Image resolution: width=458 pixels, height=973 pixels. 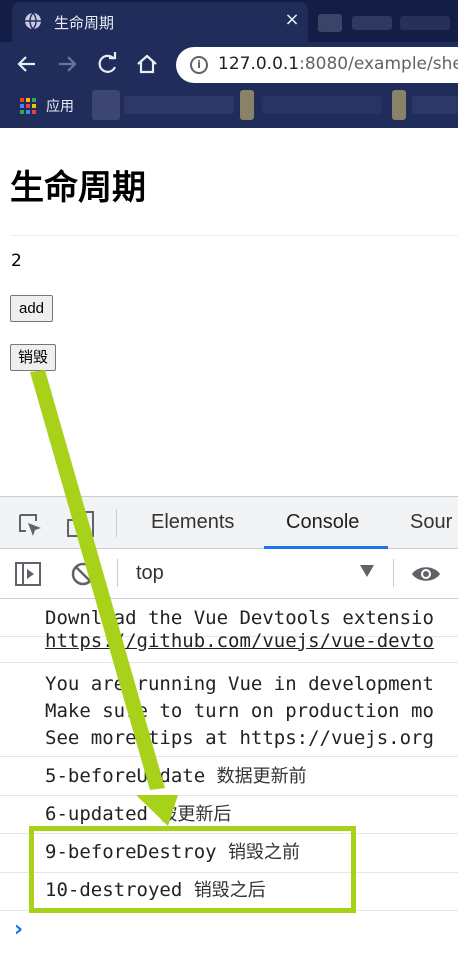 What do you see at coordinates (239, 684) in the screenshot?
I see `message-text: You are running Vue in development` at bounding box center [239, 684].